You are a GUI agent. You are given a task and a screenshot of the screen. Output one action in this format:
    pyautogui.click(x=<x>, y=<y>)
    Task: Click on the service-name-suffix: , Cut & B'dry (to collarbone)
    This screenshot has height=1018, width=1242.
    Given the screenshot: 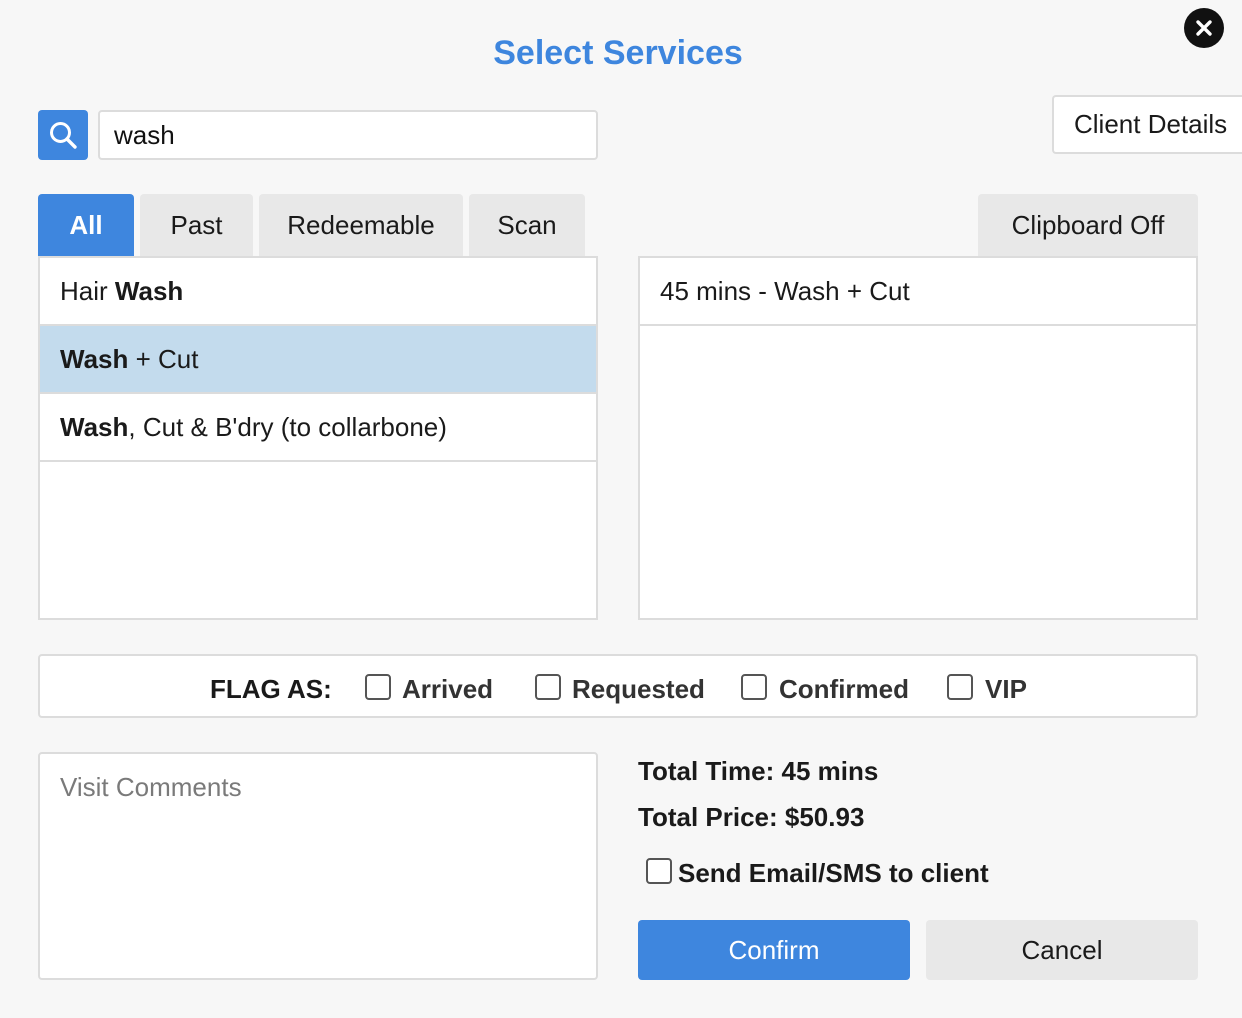 What is the action you would take?
    pyautogui.click(x=287, y=426)
    